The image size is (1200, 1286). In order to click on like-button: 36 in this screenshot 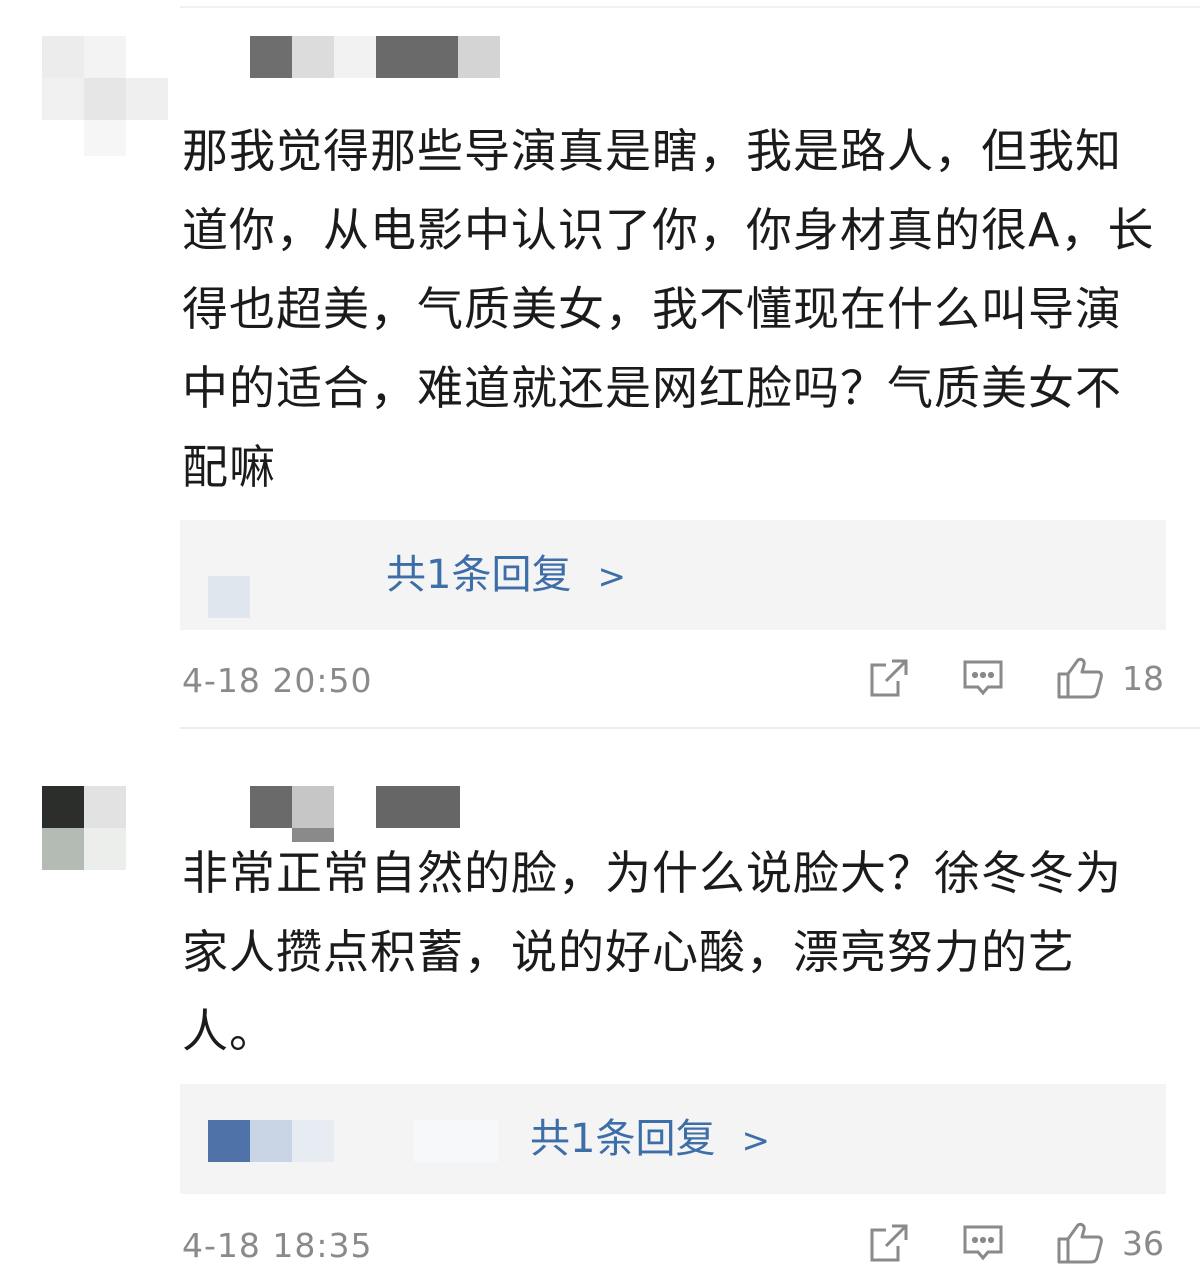, I will do `click(1110, 1243)`.